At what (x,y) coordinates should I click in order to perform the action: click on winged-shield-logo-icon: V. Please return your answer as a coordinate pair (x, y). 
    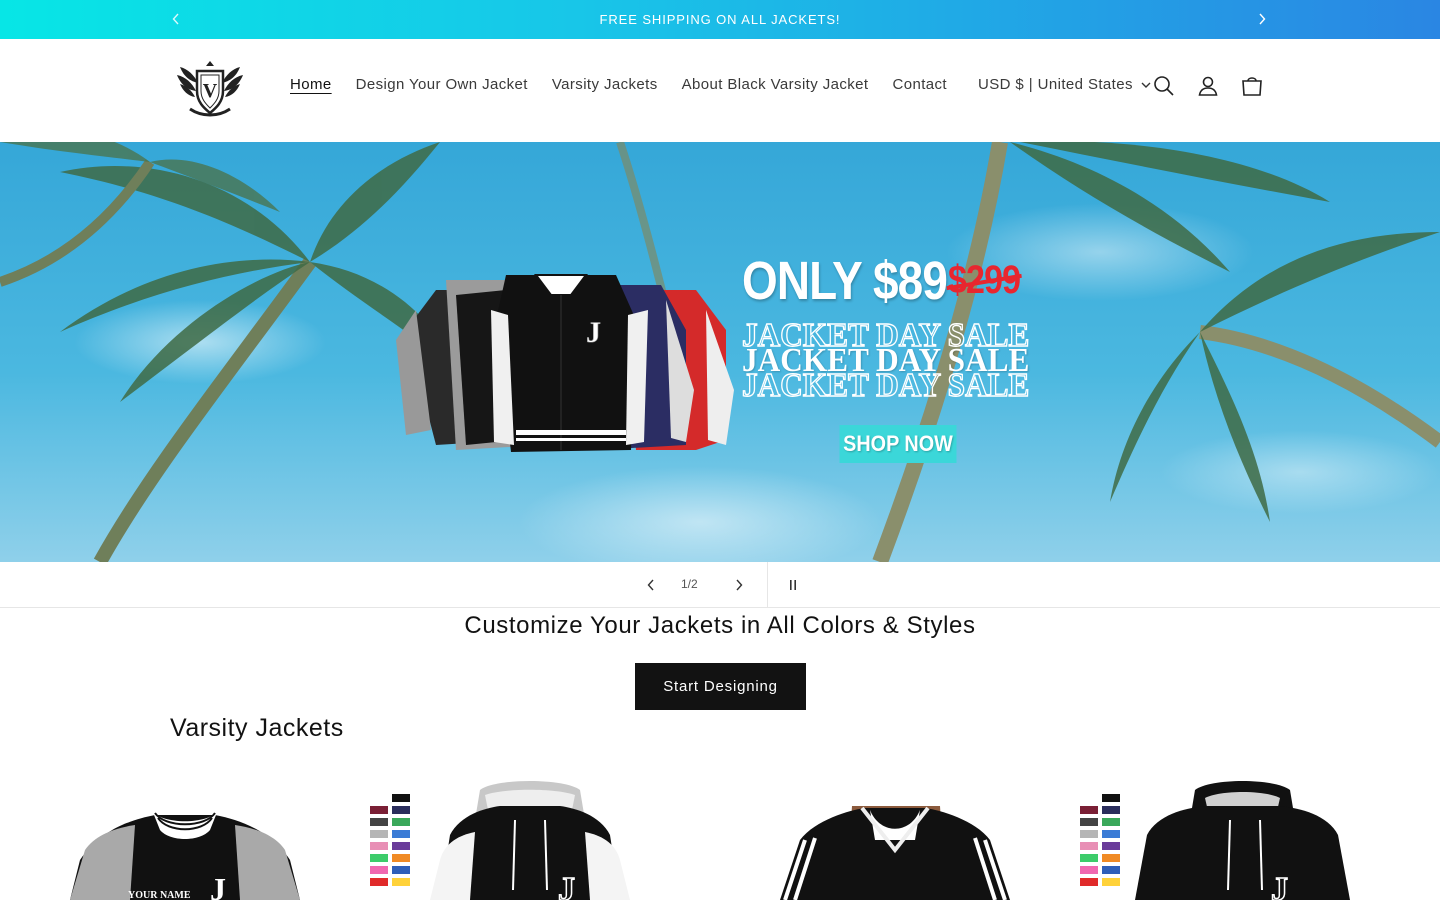
    Looking at the image, I should click on (210, 89).